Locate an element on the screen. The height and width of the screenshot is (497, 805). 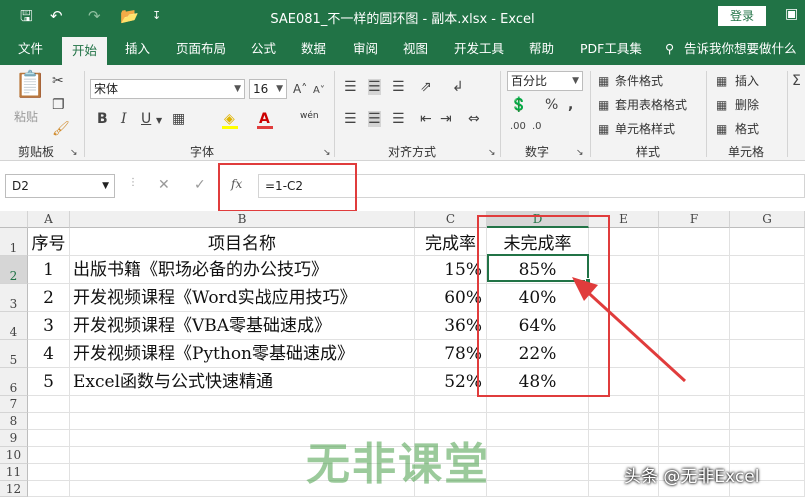
cell-a4: 3 is located at coordinates (49, 326).